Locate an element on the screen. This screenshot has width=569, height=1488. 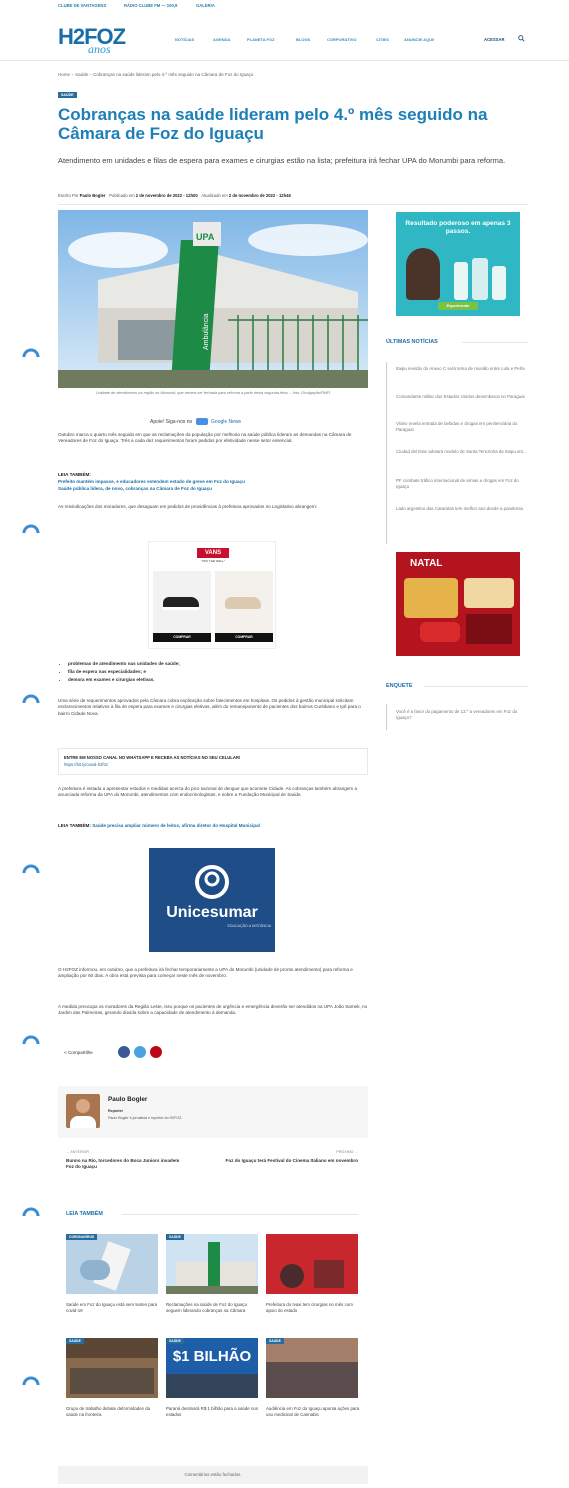
facebook-share-icon is located at coordinates (124, 1052).